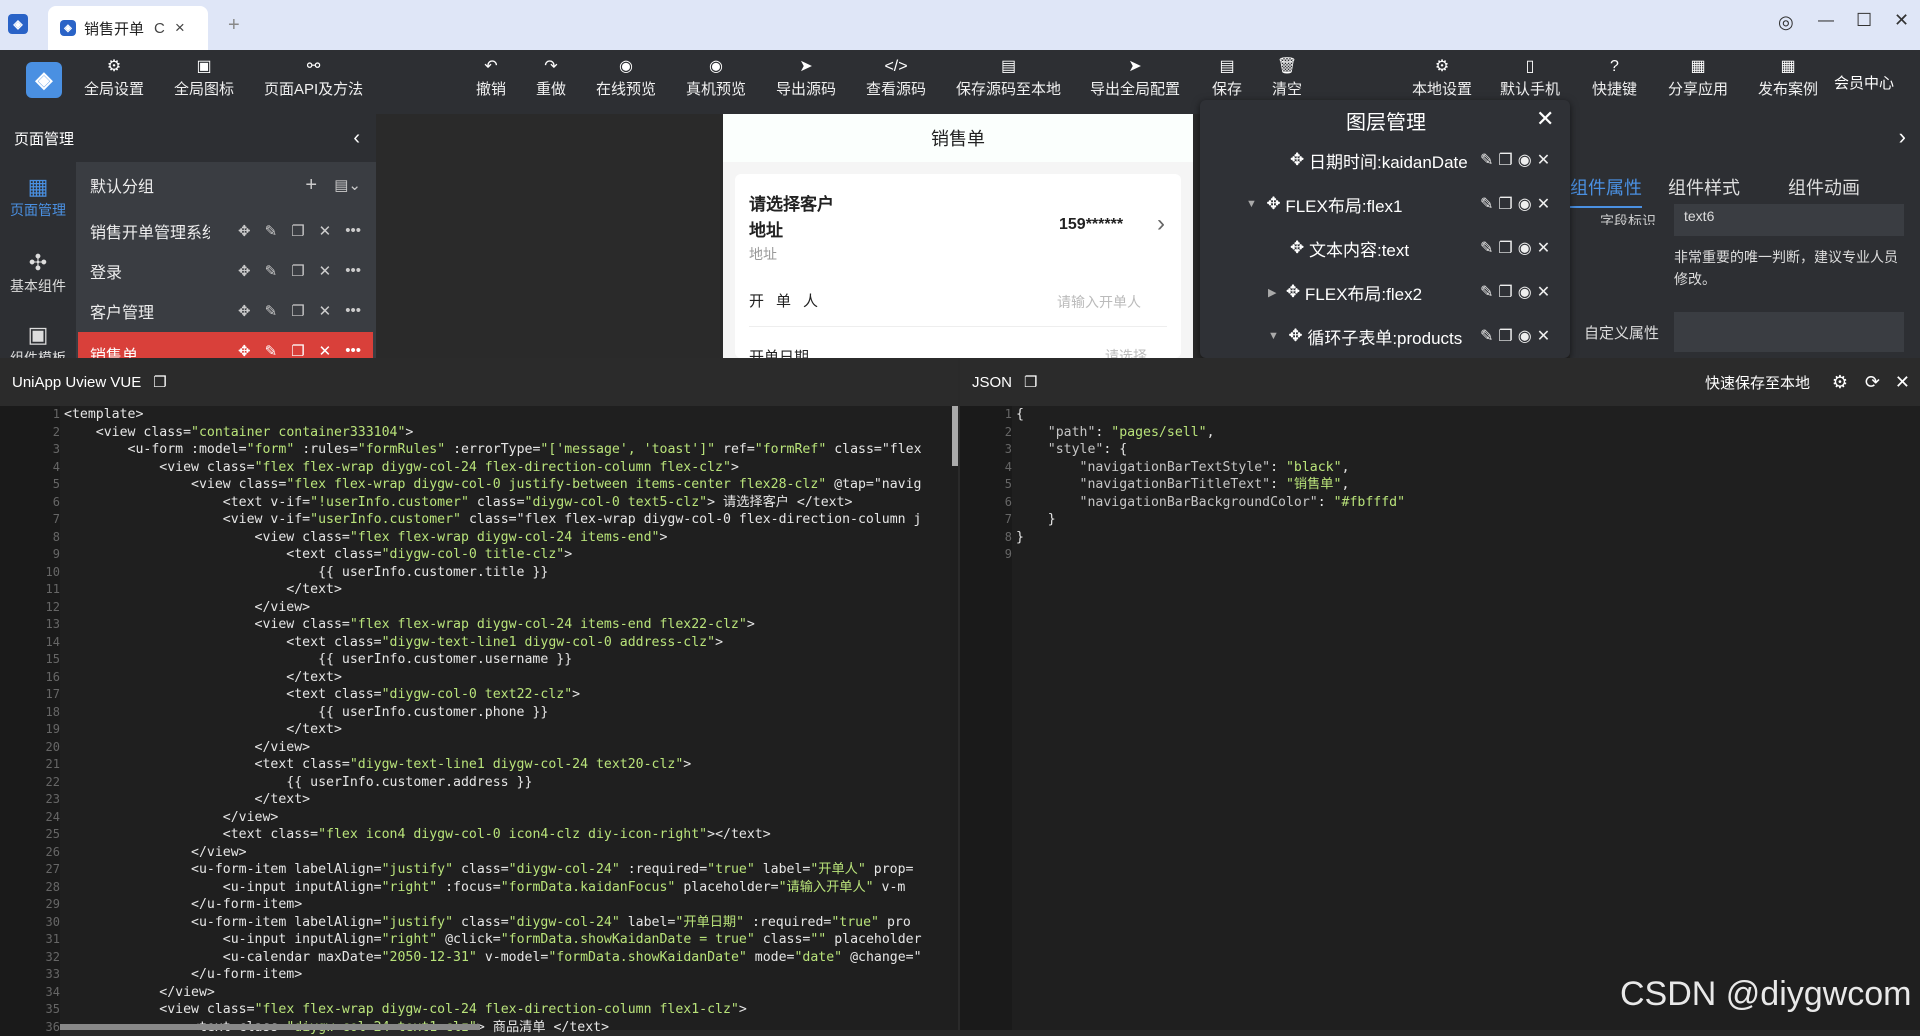 Image resolution: width=1920 pixels, height=1036 pixels. What do you see at coordinates (1349, 248) in the screenshot?
I see `layer-row: ✥ 文本内容:text` at bounding box center [1349, 248].